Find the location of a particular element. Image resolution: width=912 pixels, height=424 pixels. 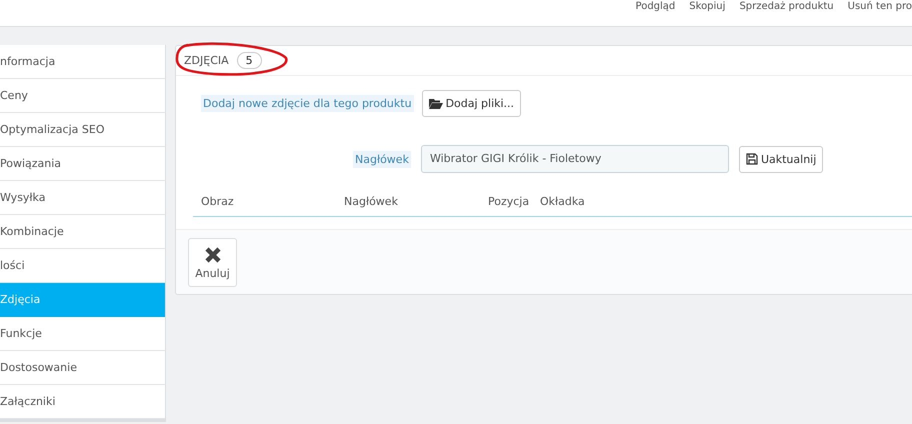

column-header: Pozycja is located at coordinates (509, 201).